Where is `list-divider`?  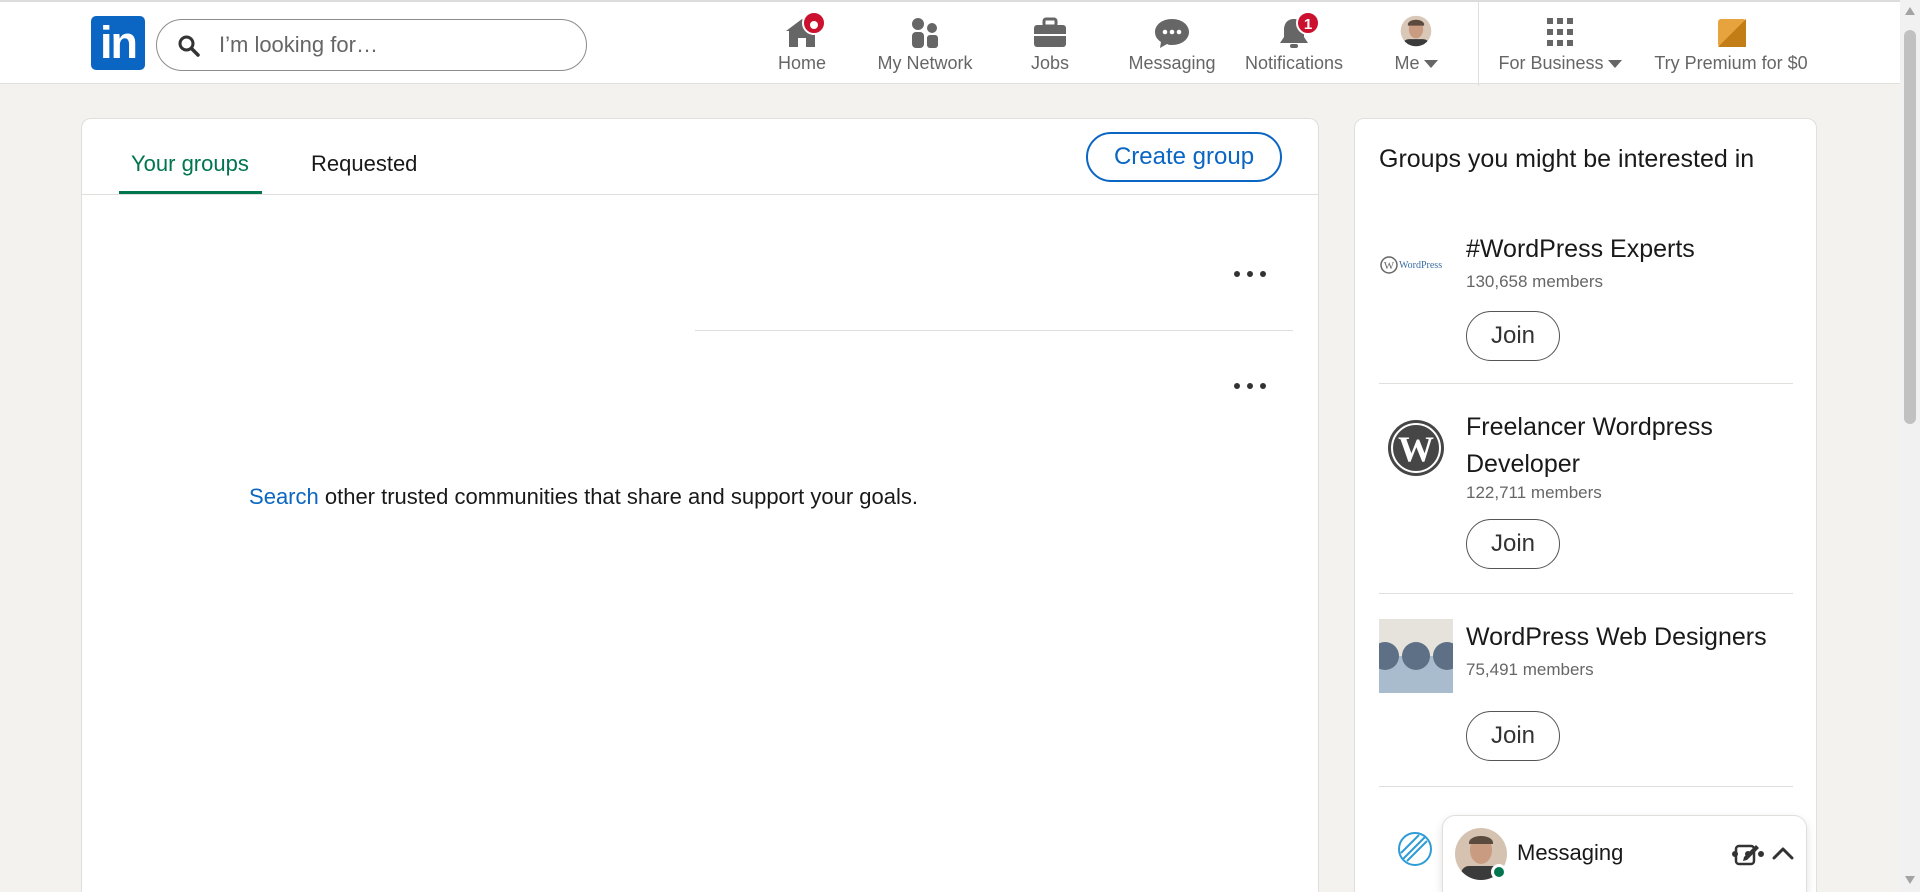 list-divider is located at coordinates (994, 330).